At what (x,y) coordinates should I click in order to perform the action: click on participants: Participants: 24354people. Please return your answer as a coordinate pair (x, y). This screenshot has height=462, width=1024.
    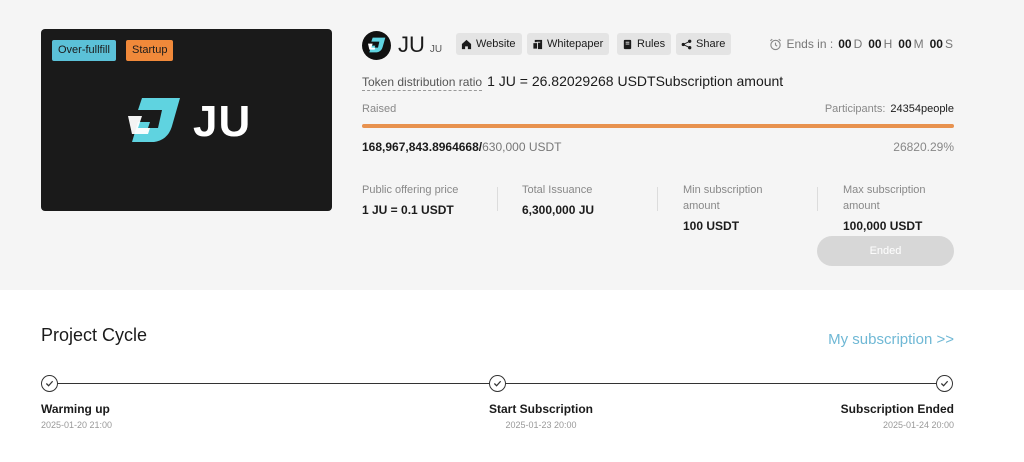
    Looking at the image, I should click on (889, 109).